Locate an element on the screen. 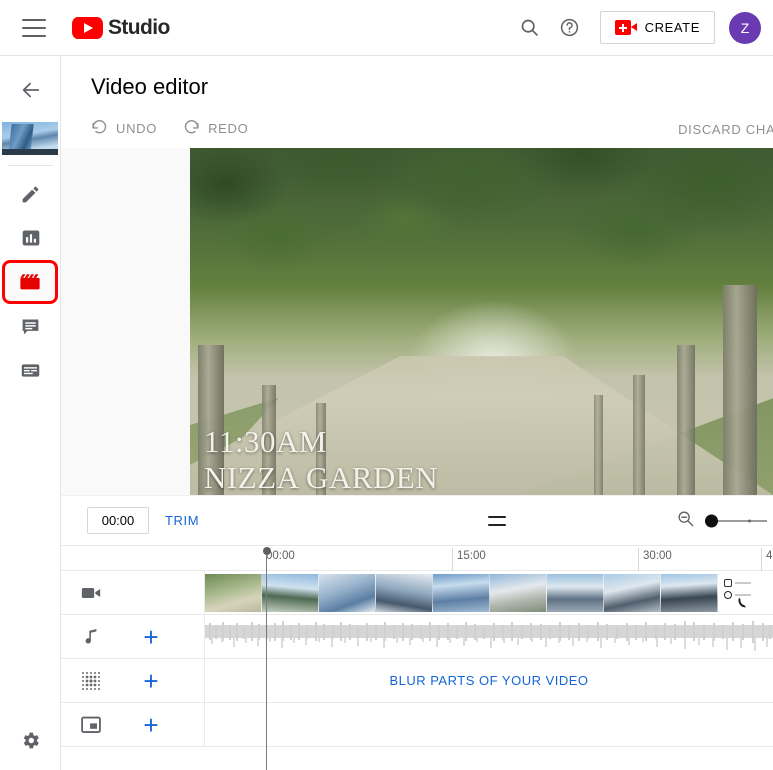  add-end-screen-button: + is located at coordinates (151, 725).